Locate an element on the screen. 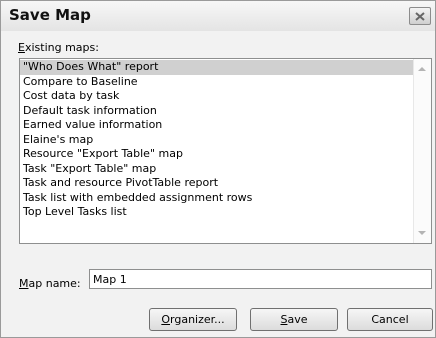  list-item: Elaine's map is located at coordinates (216, 140).